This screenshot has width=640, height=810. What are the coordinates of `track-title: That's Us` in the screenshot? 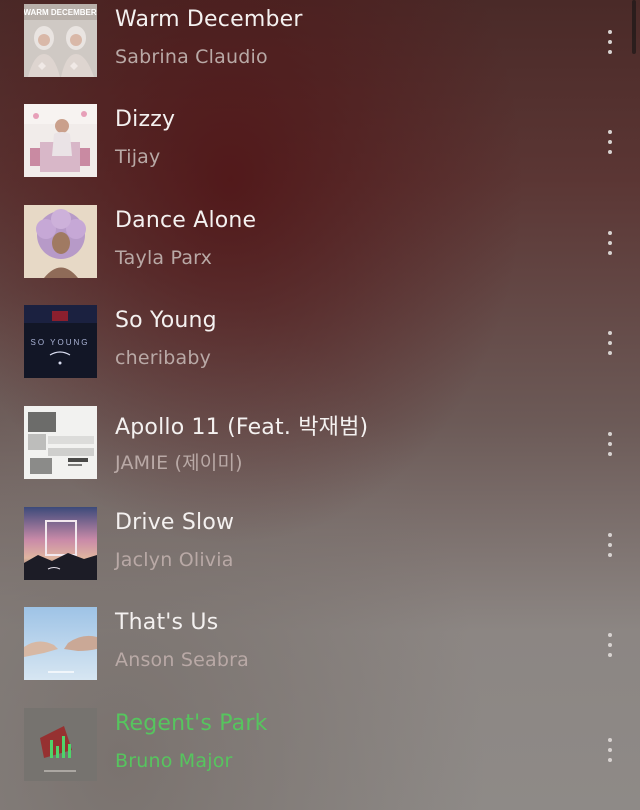 It's located at (167, 622).